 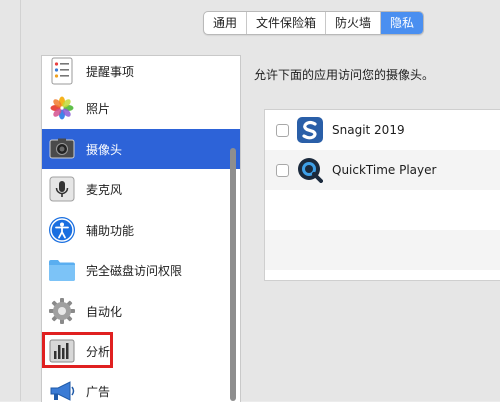 What do you see at coordinates (368, 130) in the screenshot?
I see `app-name: Snagit 2019` at bounding box center [368, 130].